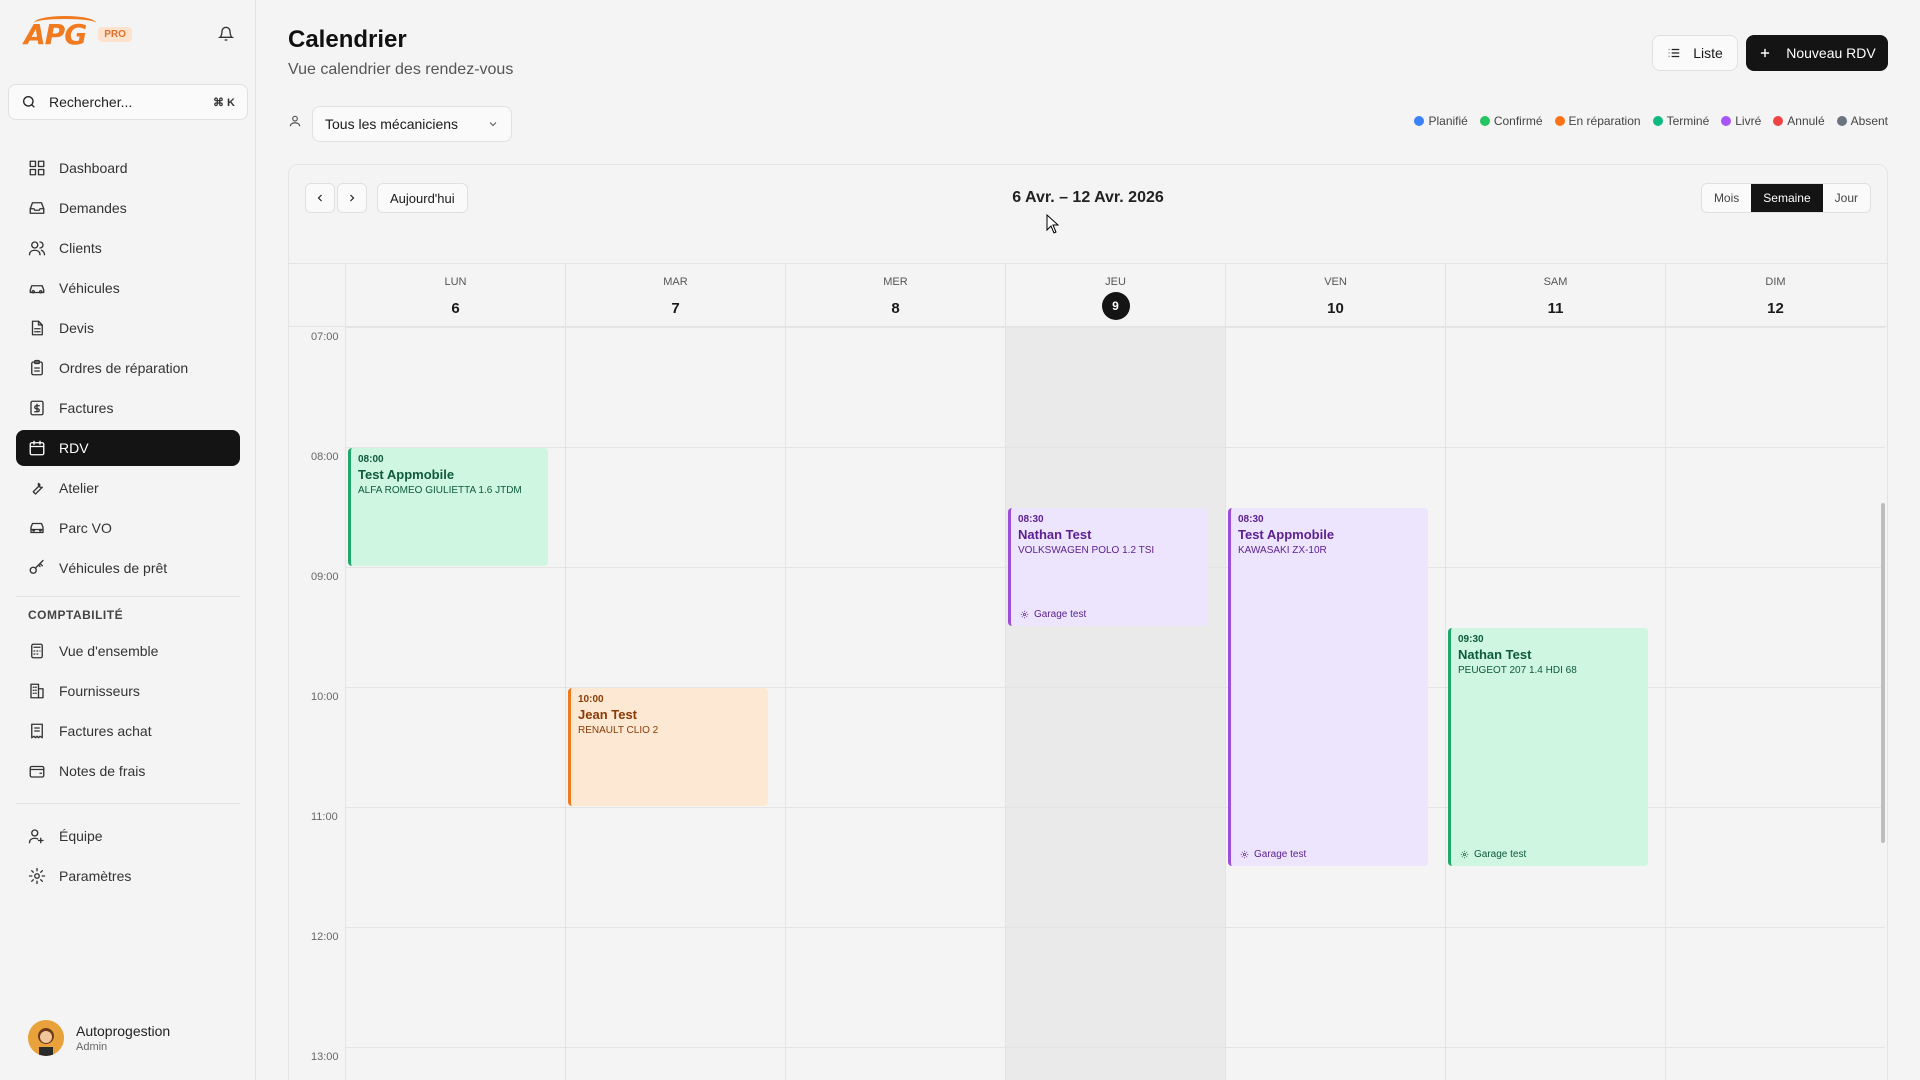 The image size is (1920, 1080). What do you see at coordinates (325, 697) in the screenshot?
I see `time-label: 10:00` at bounding box center [325, 697].